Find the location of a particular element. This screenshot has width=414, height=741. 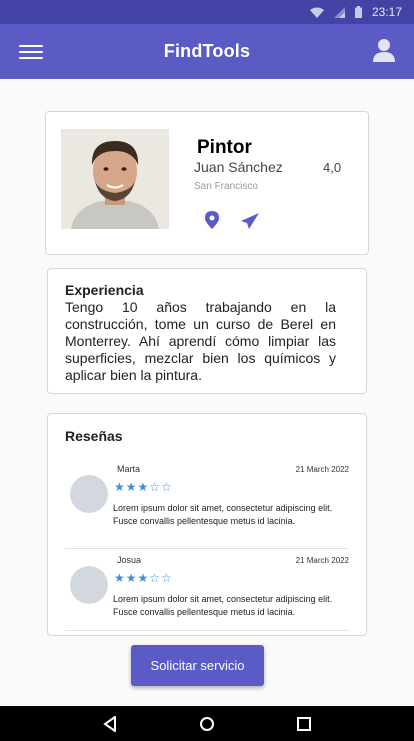

rating-value: 4,0 is located at coordinates (332, 167).